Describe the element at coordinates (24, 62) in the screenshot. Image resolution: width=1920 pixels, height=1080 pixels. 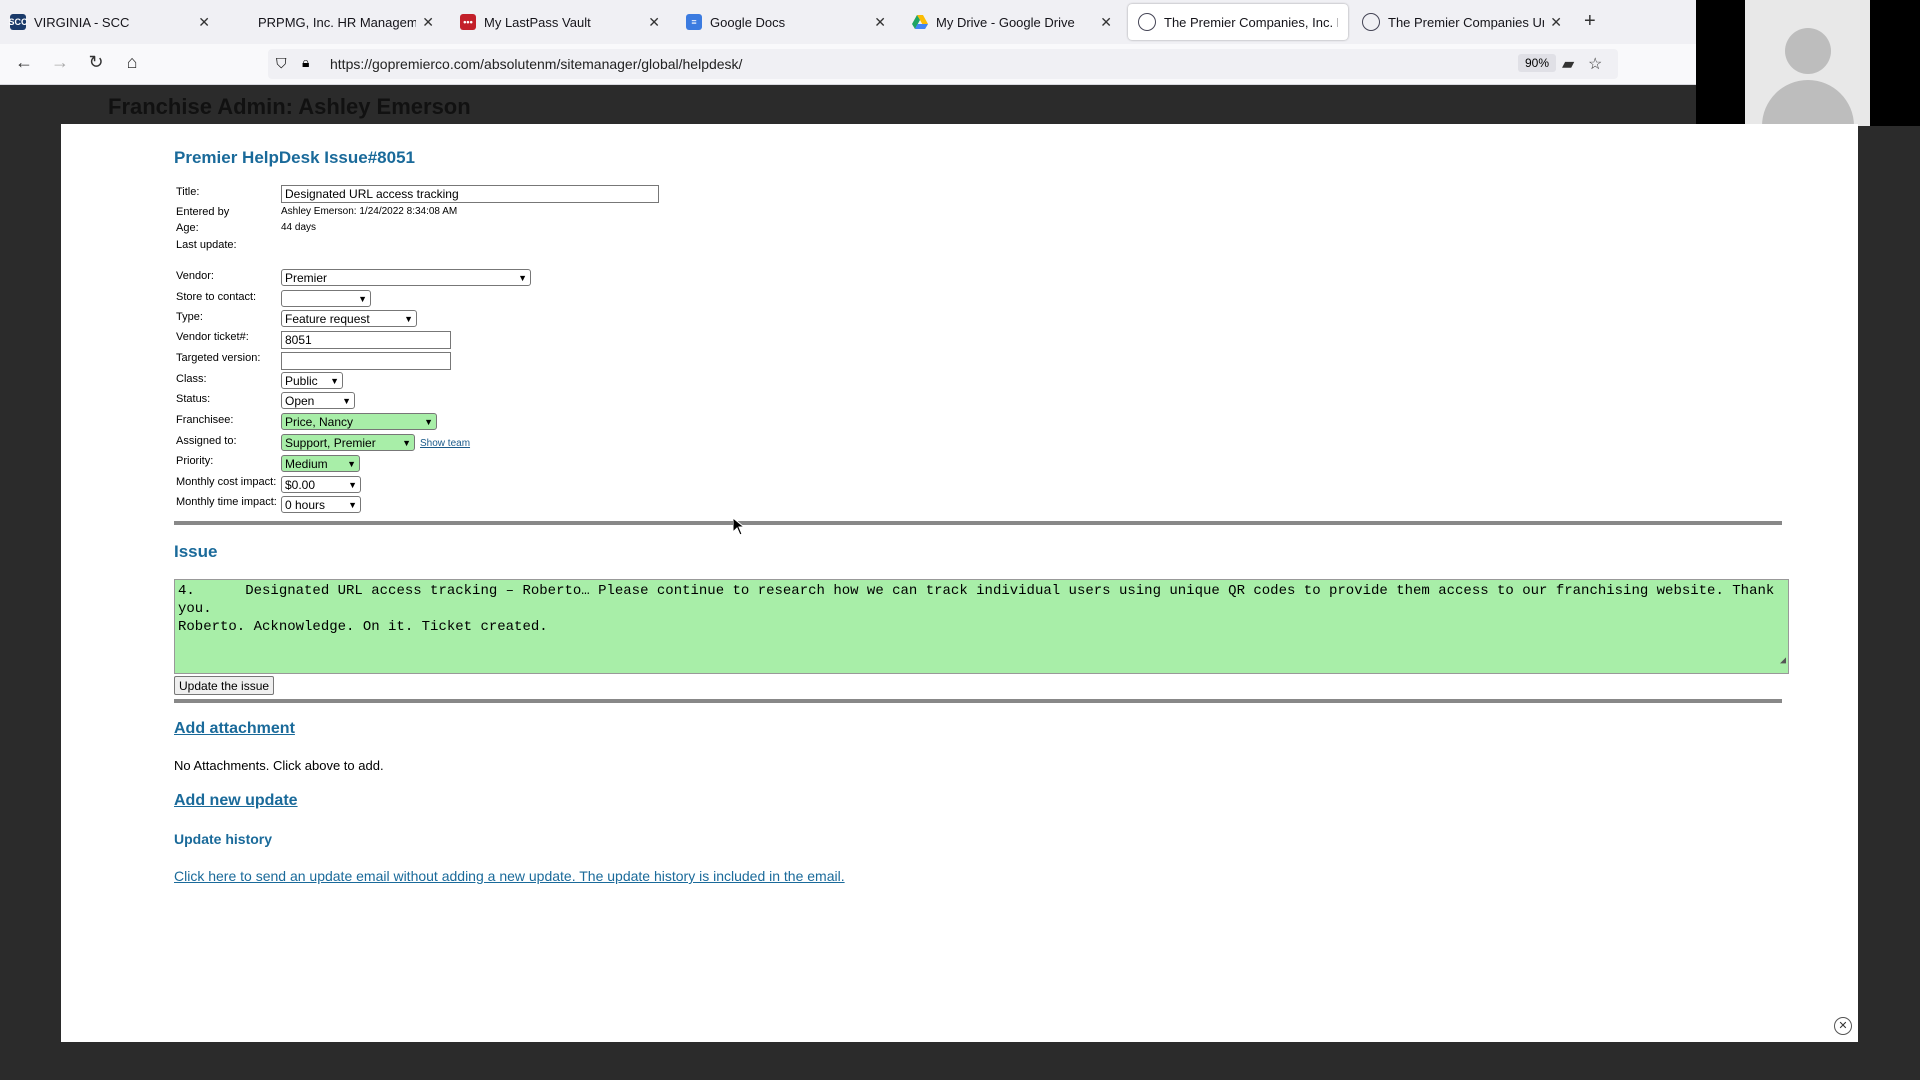
I see `back-icon: ←` at that location.